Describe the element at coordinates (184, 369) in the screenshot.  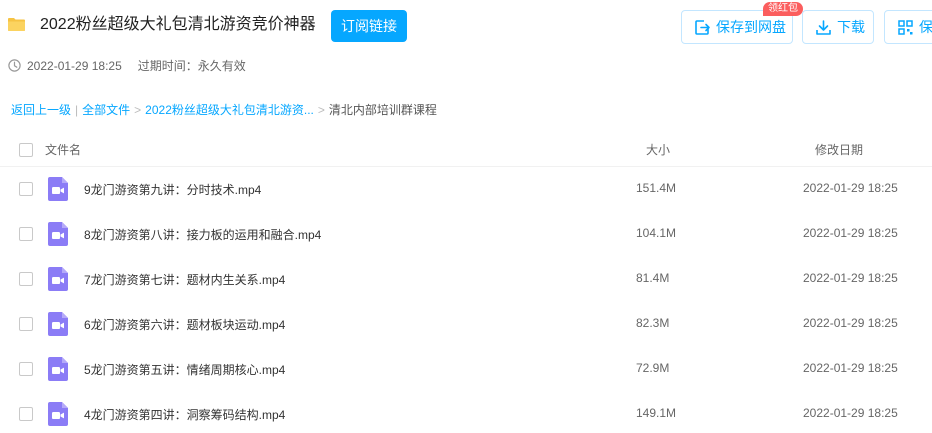
I see `file-name: 5龙门游资第五讲：情绪周期核心.mp4` at that location.